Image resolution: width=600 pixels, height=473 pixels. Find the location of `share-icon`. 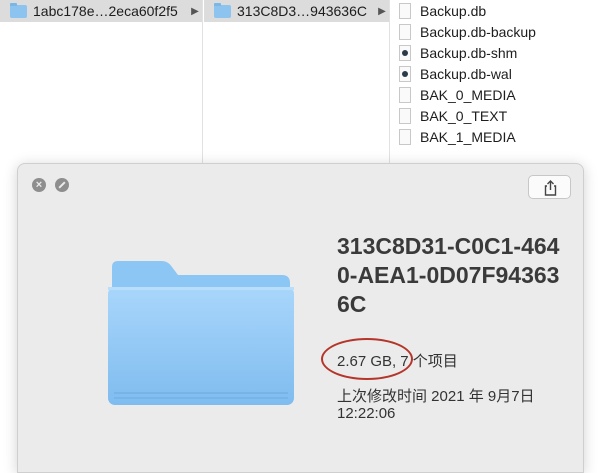

share-icon is located at coordinates (550, 188).